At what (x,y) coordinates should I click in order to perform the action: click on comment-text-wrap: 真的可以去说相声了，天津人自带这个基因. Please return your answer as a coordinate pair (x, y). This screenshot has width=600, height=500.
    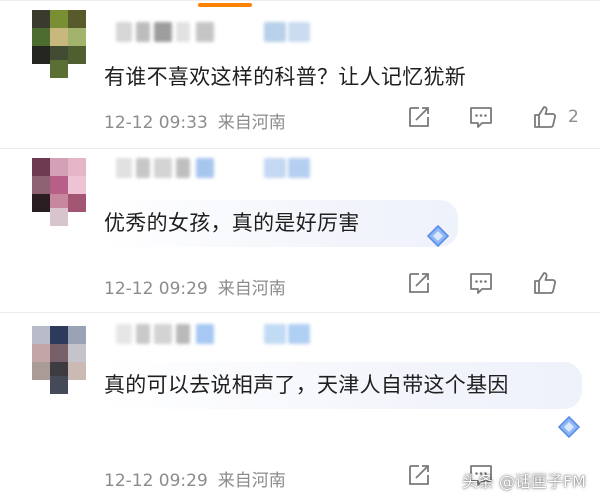
    Looking at the image, I should click on (341, 385).